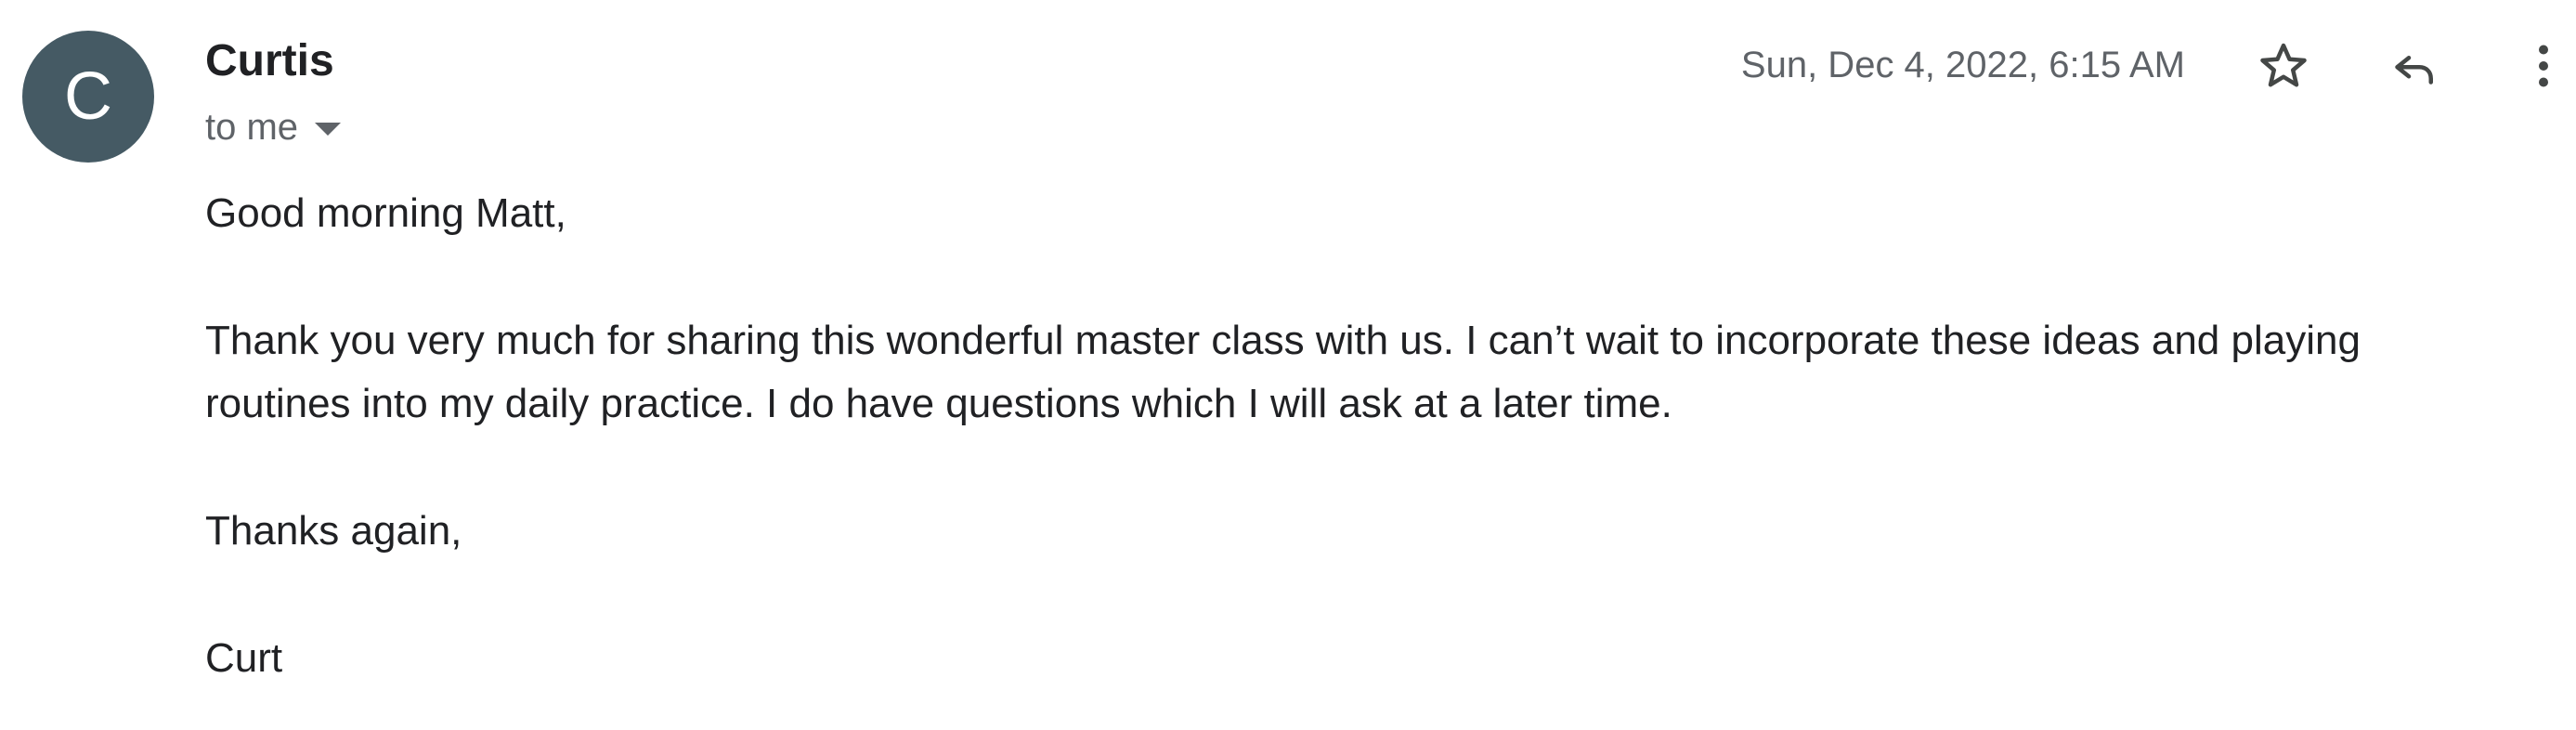 The image size is (2576, 730). I want to click on recipients-label: to me, so click(252, 127).